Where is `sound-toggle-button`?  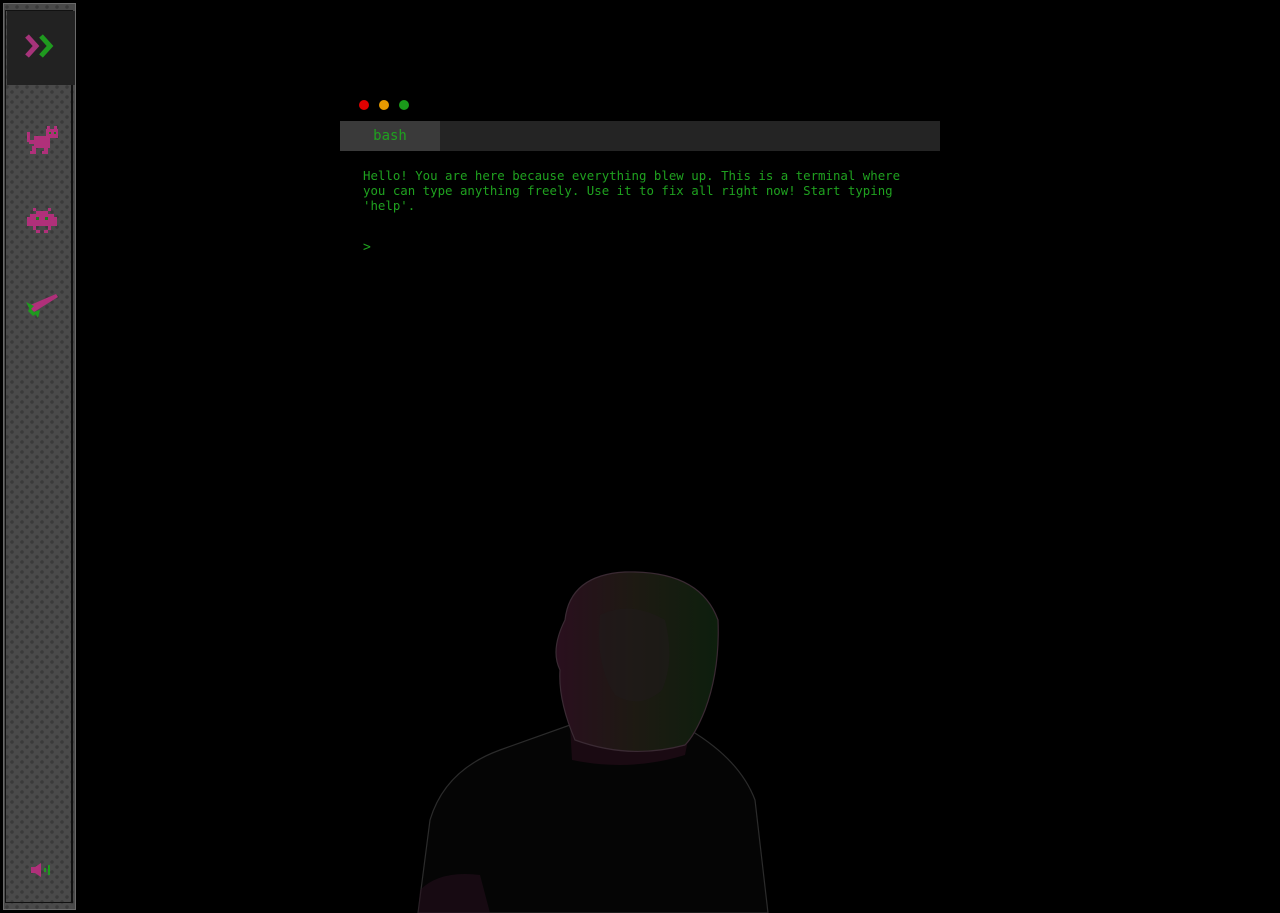
sound-toggle-button is located at coordinates (42, 870).